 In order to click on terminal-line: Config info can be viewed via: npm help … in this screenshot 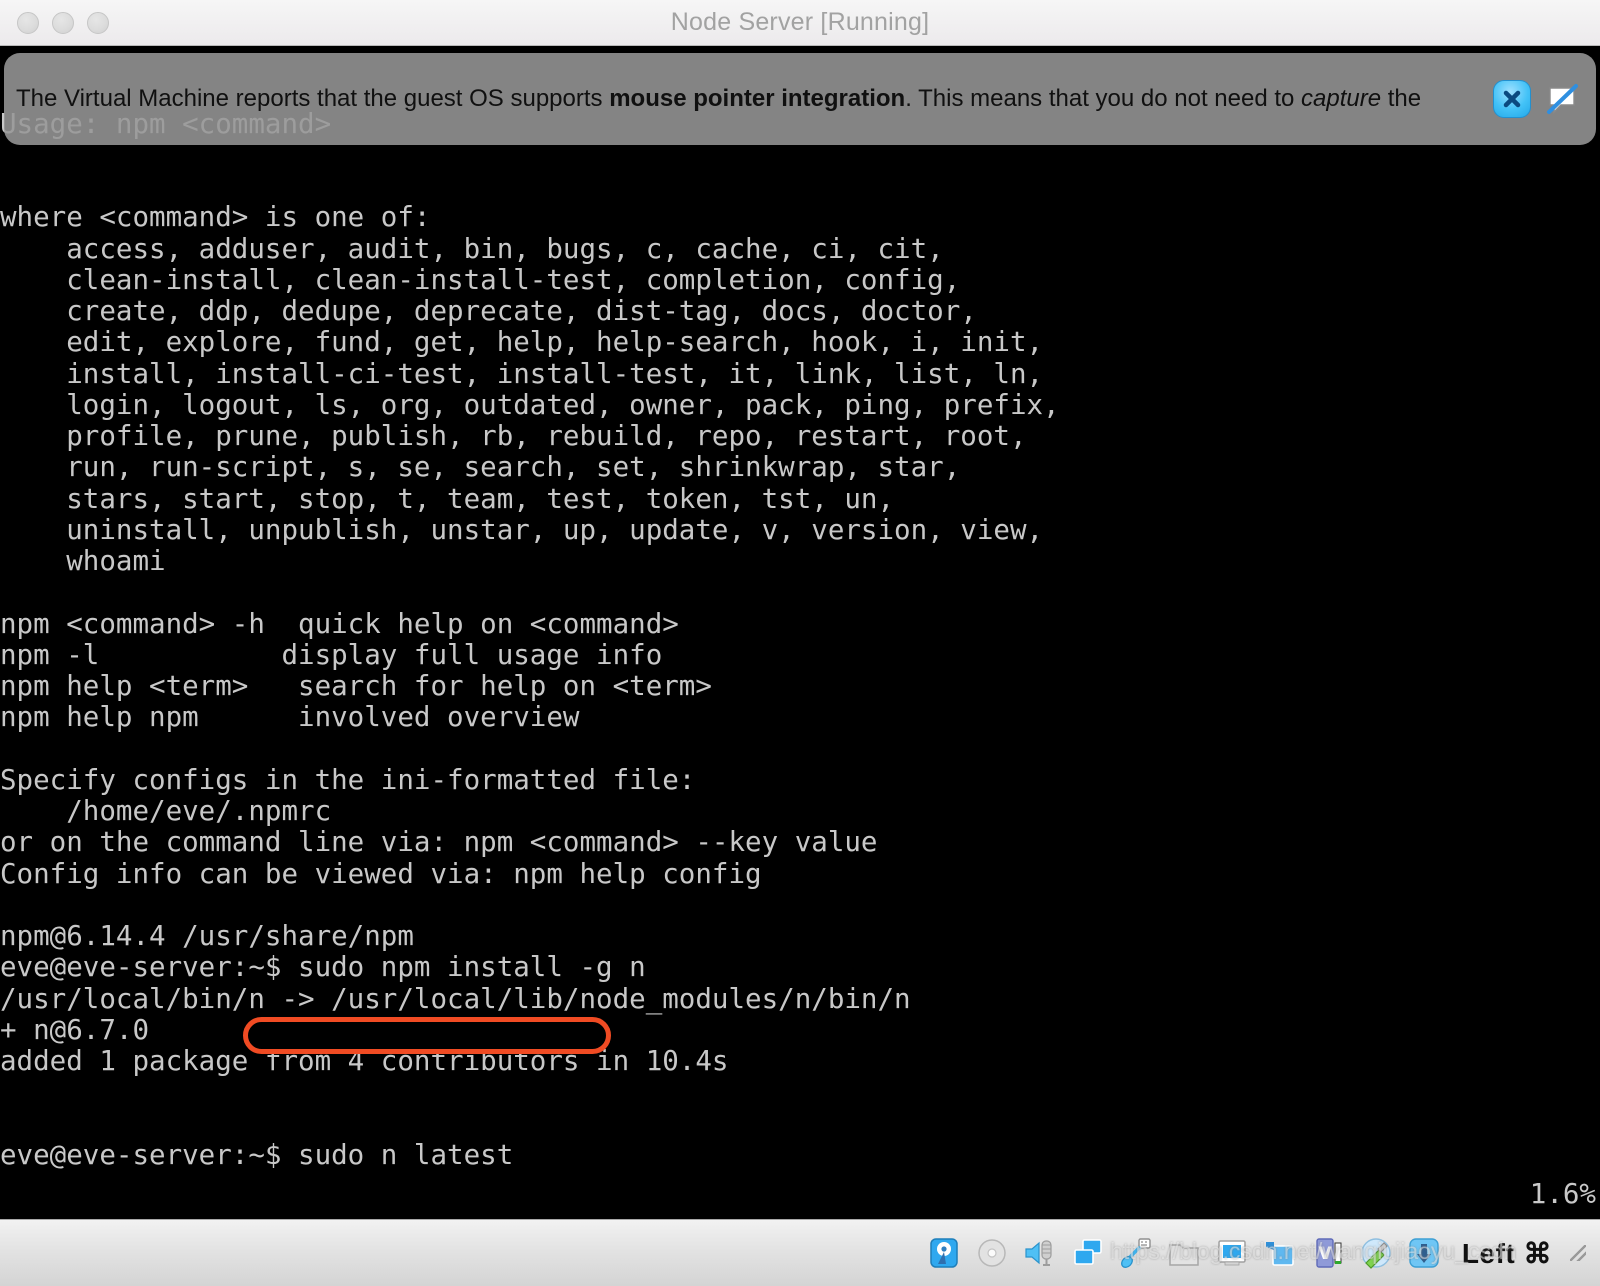, I will do `click(381, 873)`.